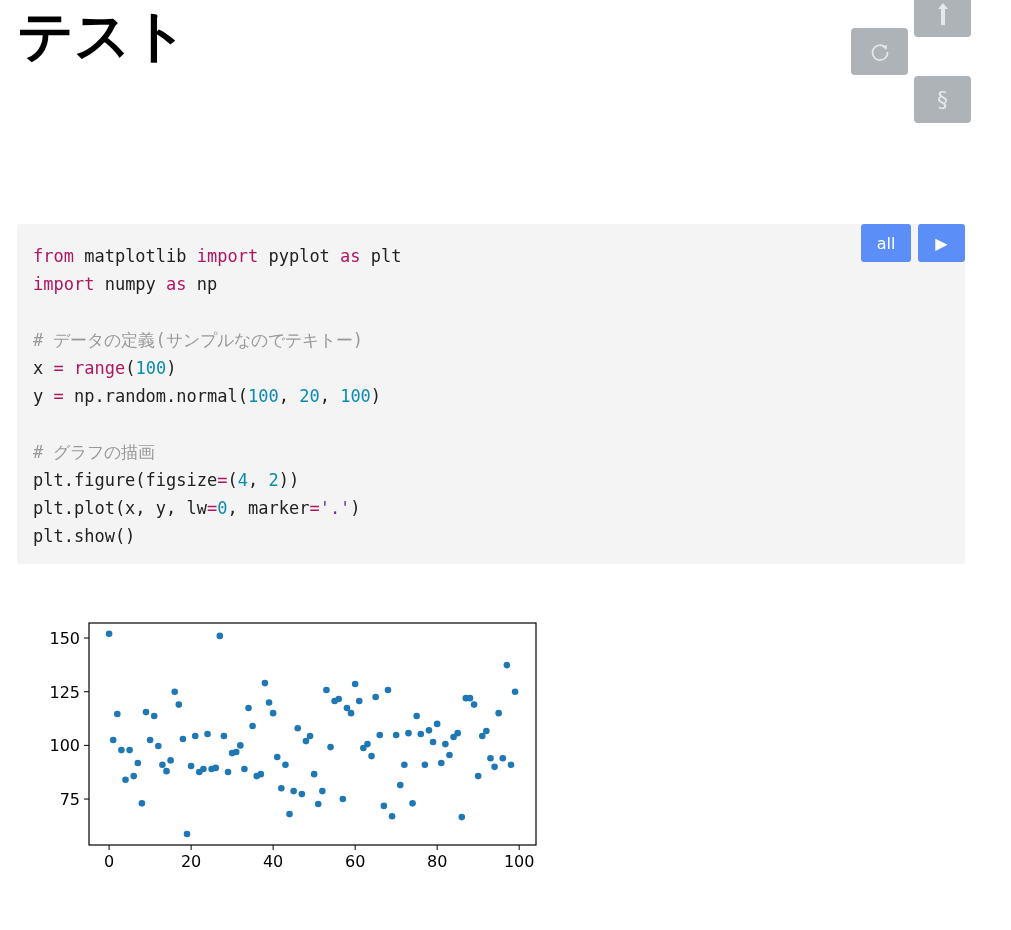  Describe the element at coordinates (64, 639) in the screenshot. I see `y-tick-label: 150` at that location.